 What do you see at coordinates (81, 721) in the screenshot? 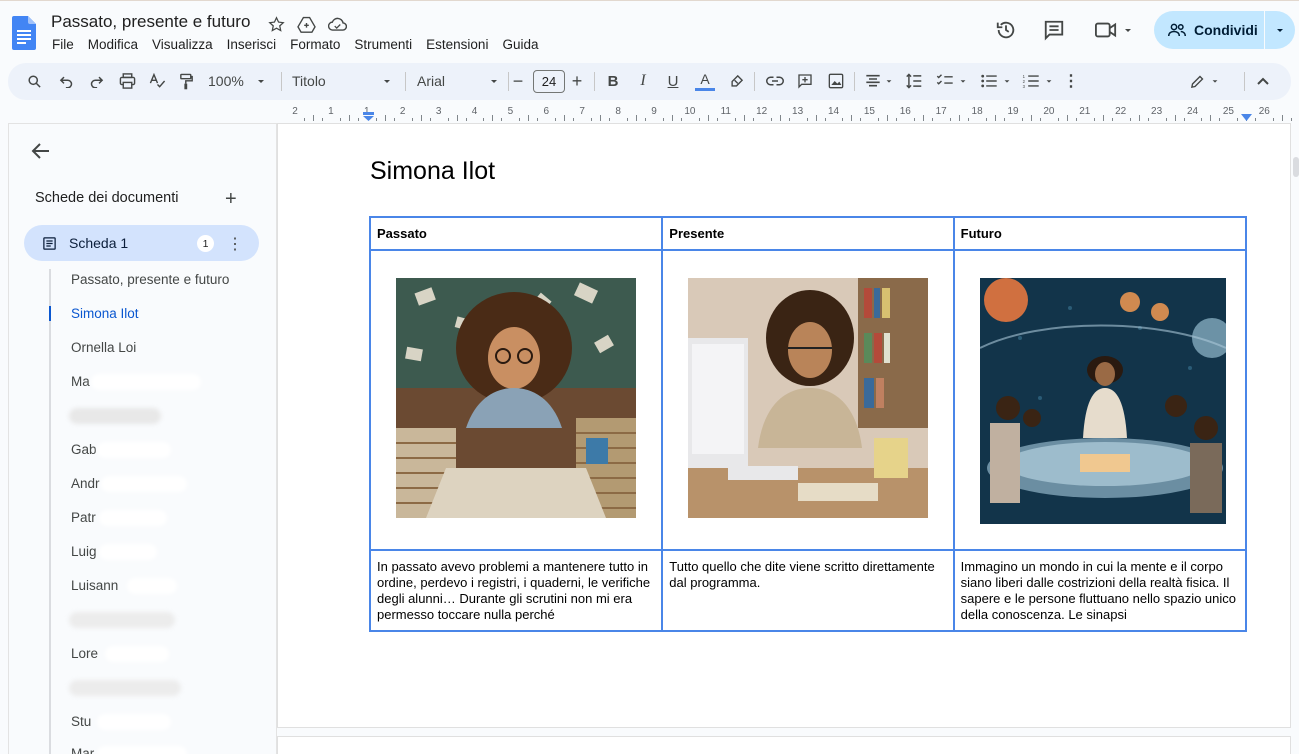
I see `outline-item: Stu` at bounding box center [81, 721].